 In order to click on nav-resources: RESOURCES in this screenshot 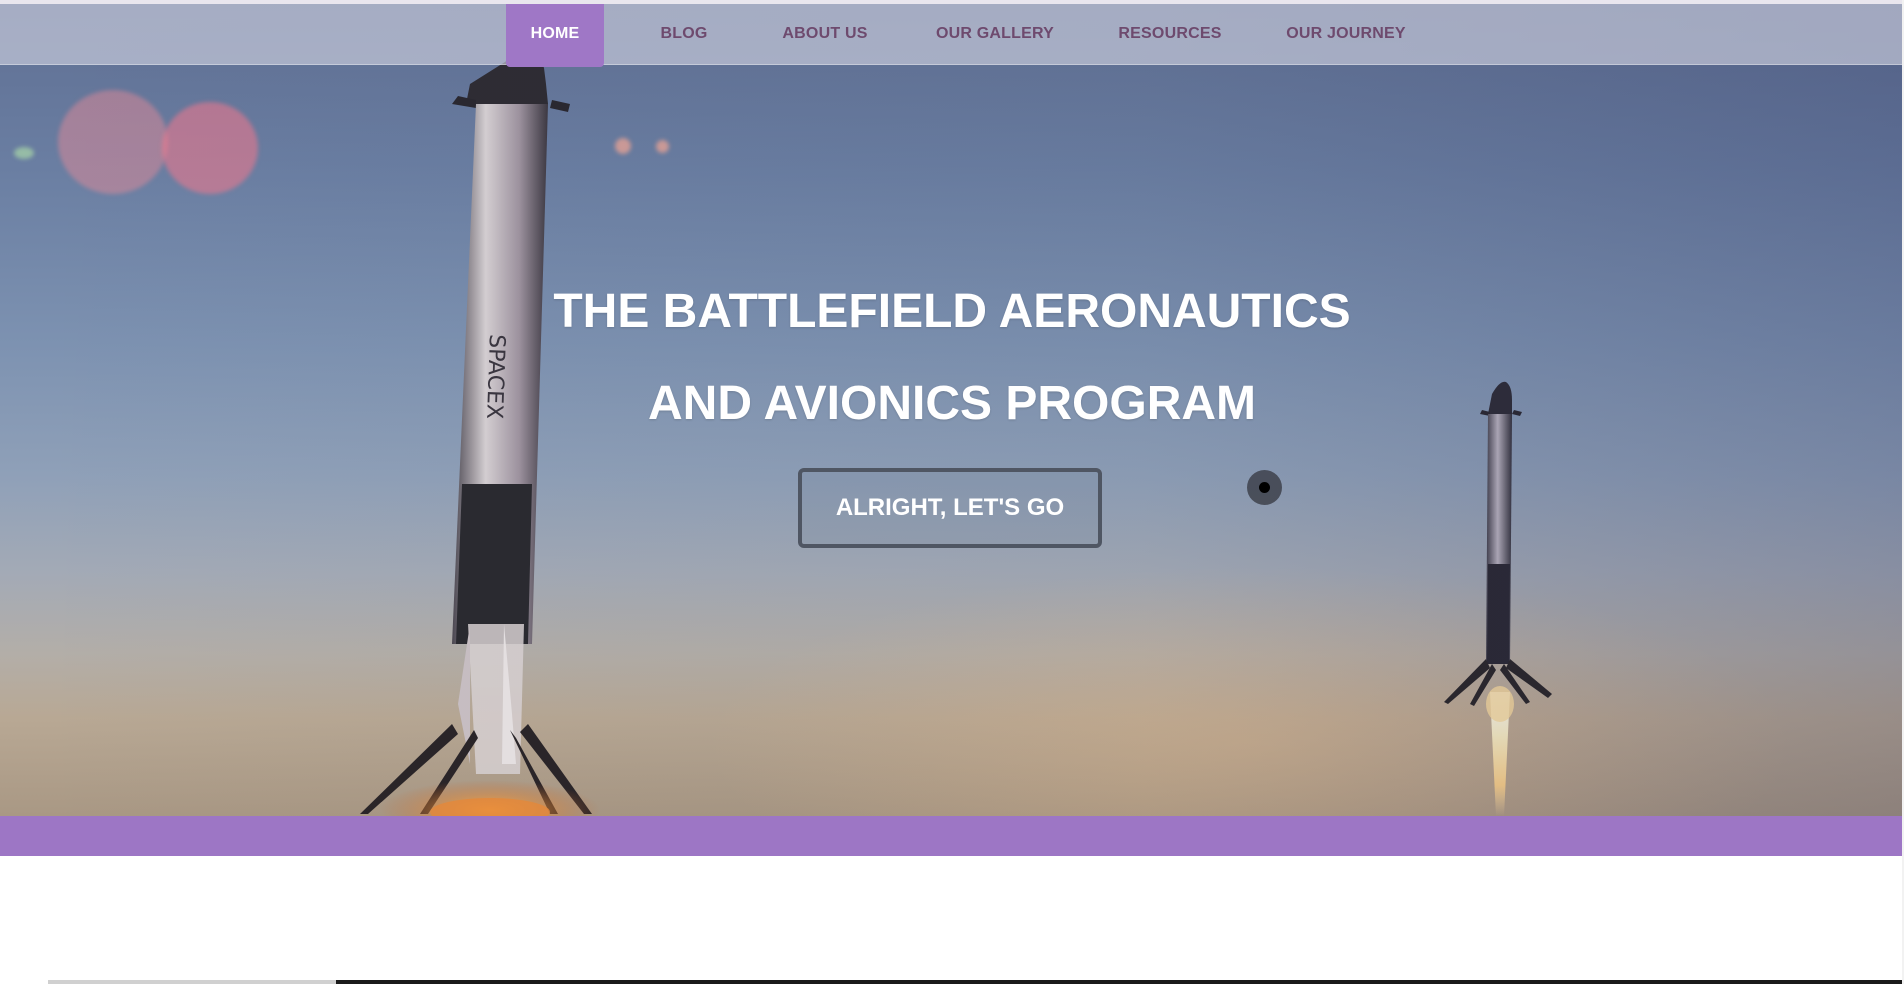, I will do `click(1170, 34)`.